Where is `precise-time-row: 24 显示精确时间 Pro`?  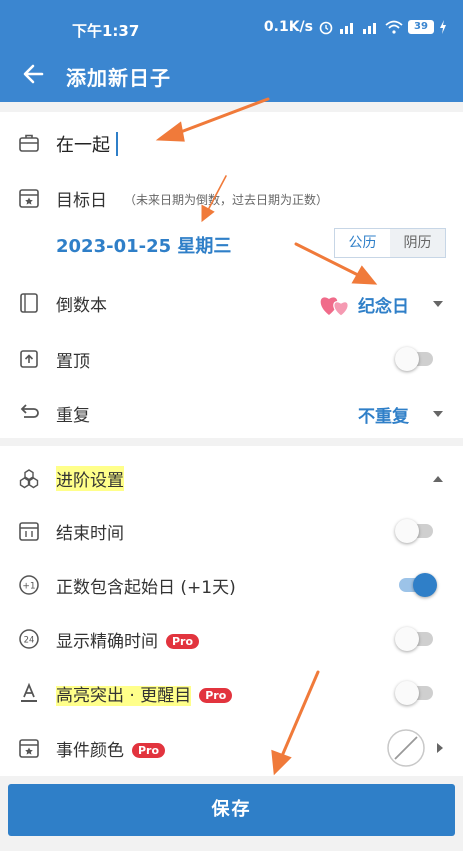
precise-time-row: 24 显示精确时间 Pro is located at coordinates (231, 639).